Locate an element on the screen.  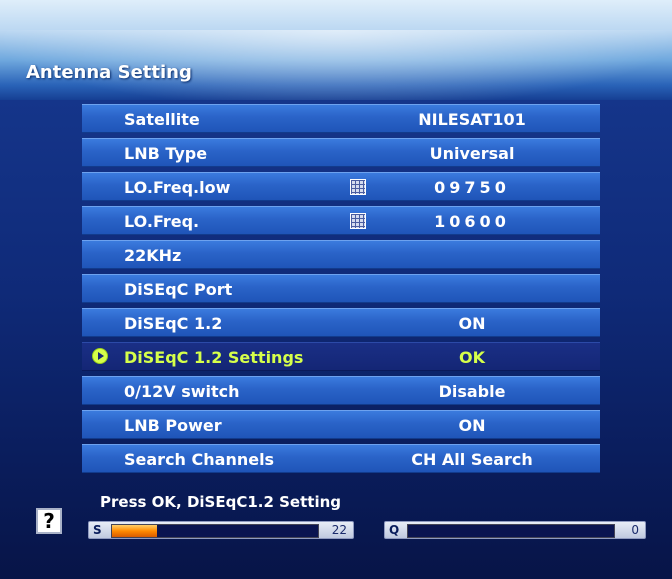
menu-row-lnb-type: LNB Type Universal is located at coordinates (341, 152).